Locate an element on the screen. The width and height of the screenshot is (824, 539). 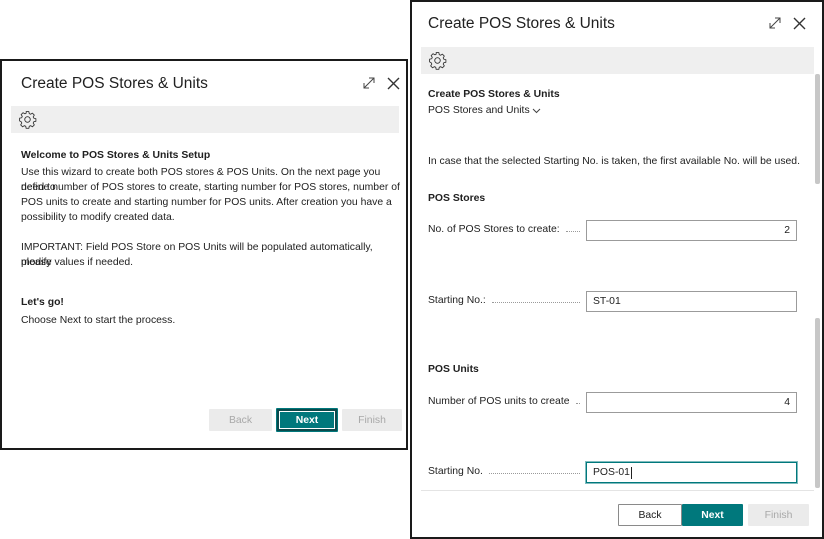
units-count-input: 4 is located at coordinates (691, 402).